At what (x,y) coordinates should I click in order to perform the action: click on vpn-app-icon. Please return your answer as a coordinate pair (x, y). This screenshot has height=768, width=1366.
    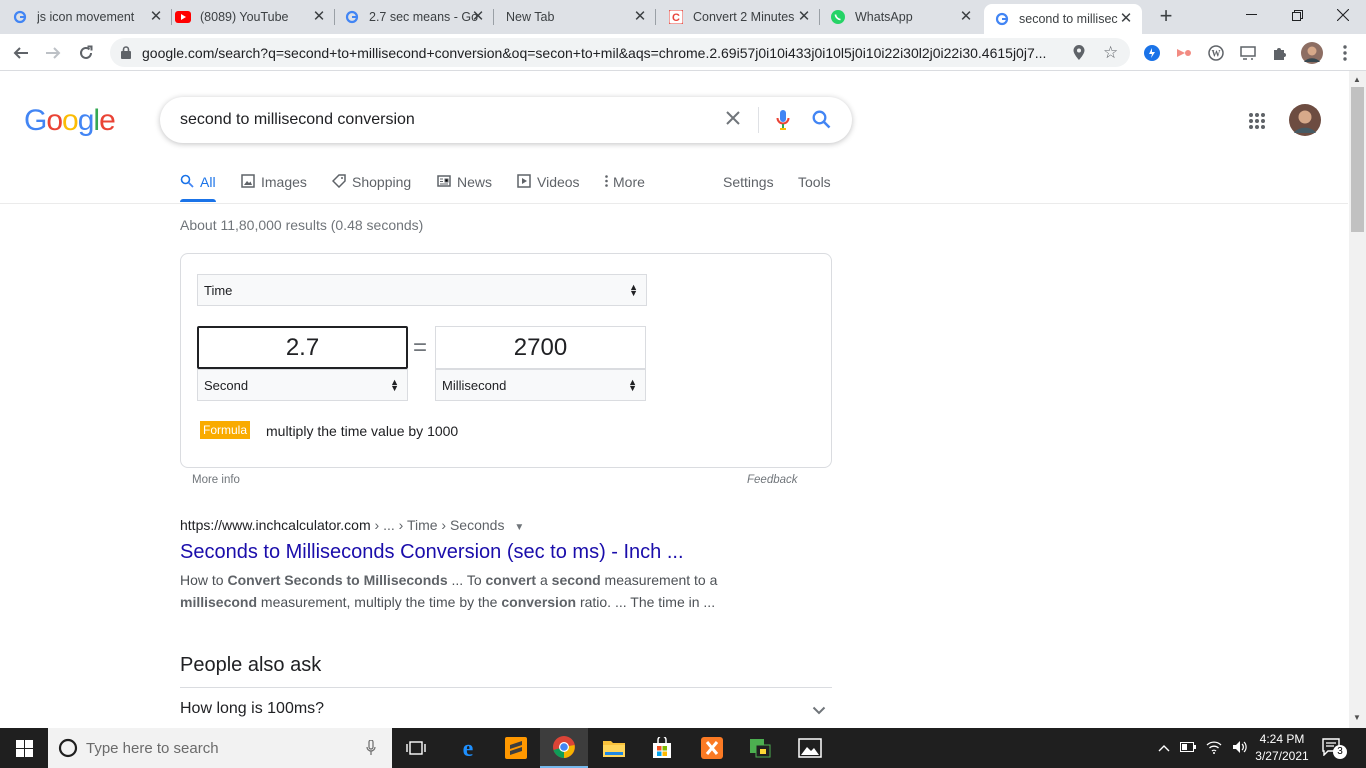
    Looking at the image, I should click on (760, 748).